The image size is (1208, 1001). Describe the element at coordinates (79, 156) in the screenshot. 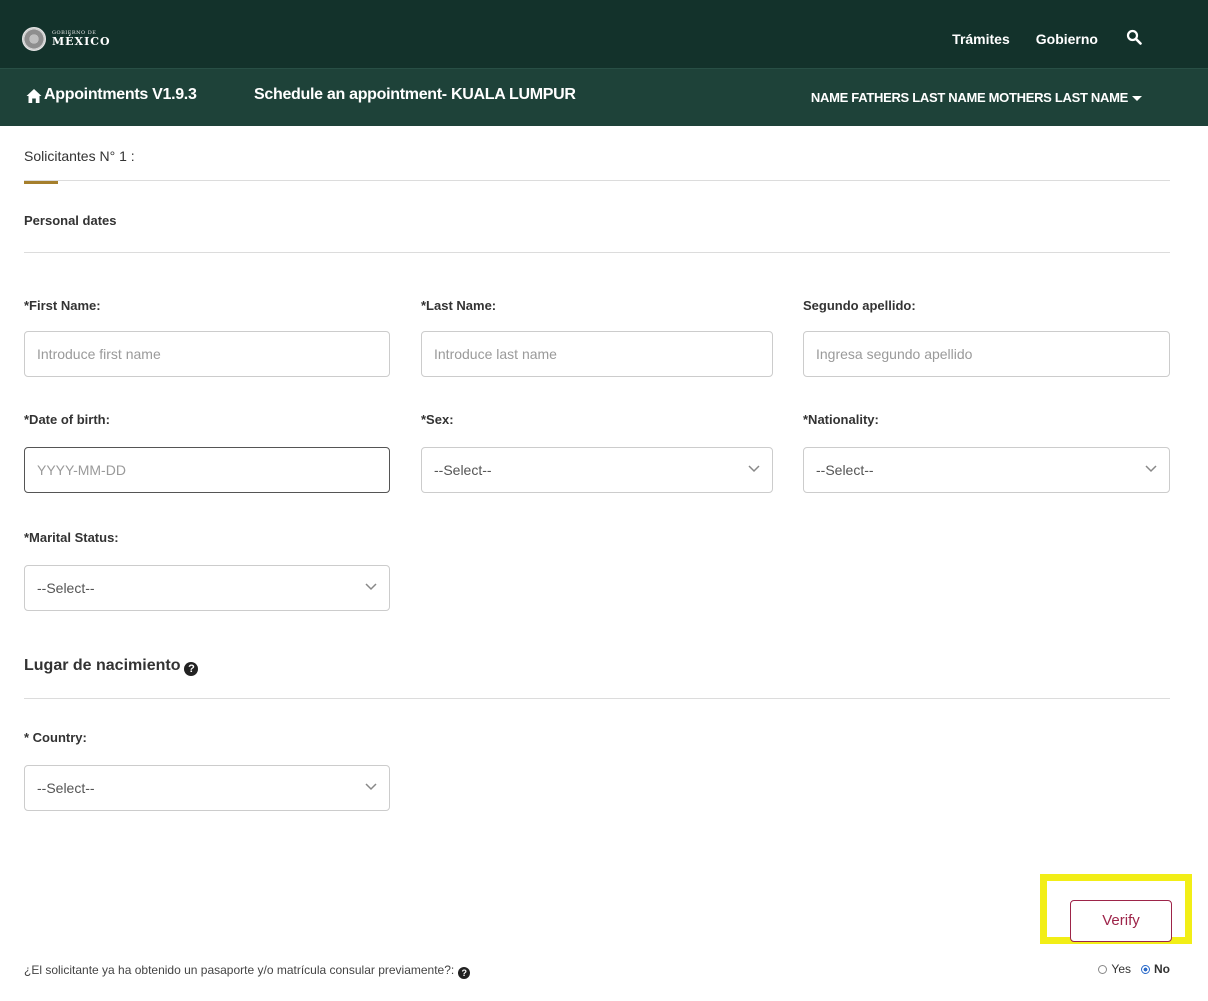

I see `section-title: Solicitantes N° 1 :` at that location.